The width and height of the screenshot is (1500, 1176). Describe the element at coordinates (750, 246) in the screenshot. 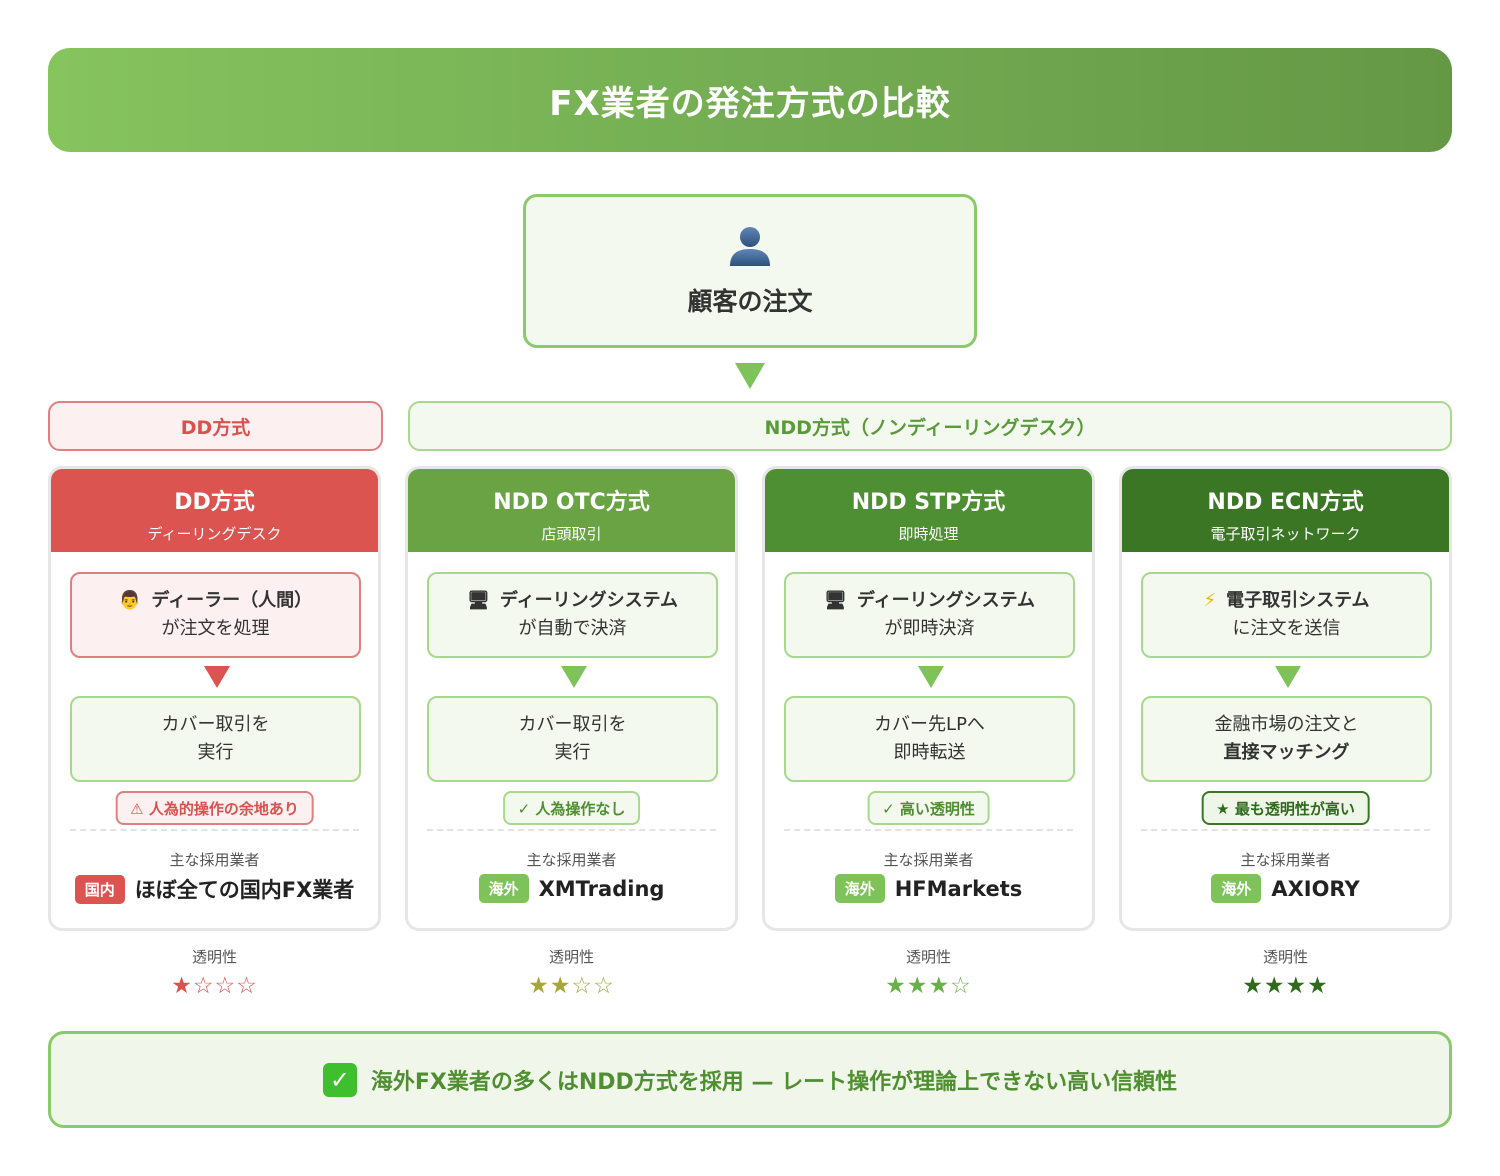

I see `user-icon` at that location.